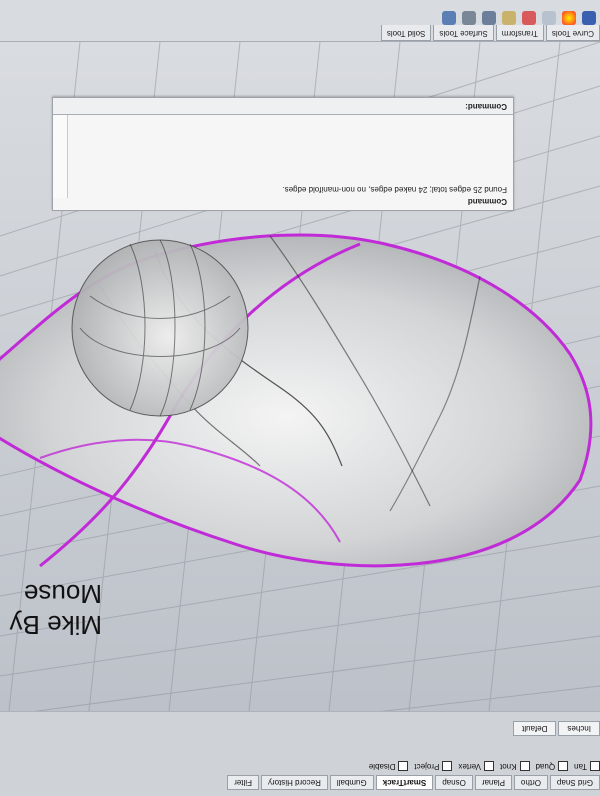 Image resolution: width=600 pixels, height=796 pixels. Describe the element at coordinates (60, 156) in the screenshot. I see `command-scrollbar` at that location.